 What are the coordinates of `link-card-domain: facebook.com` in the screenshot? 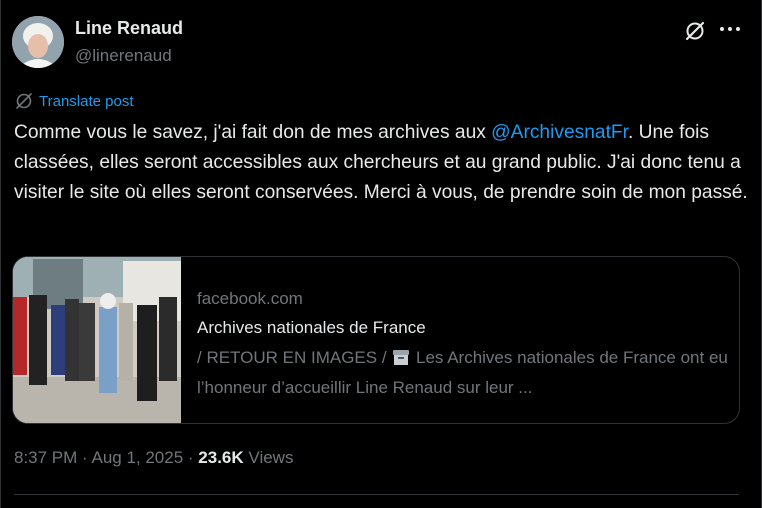 It's located at (250, 298).